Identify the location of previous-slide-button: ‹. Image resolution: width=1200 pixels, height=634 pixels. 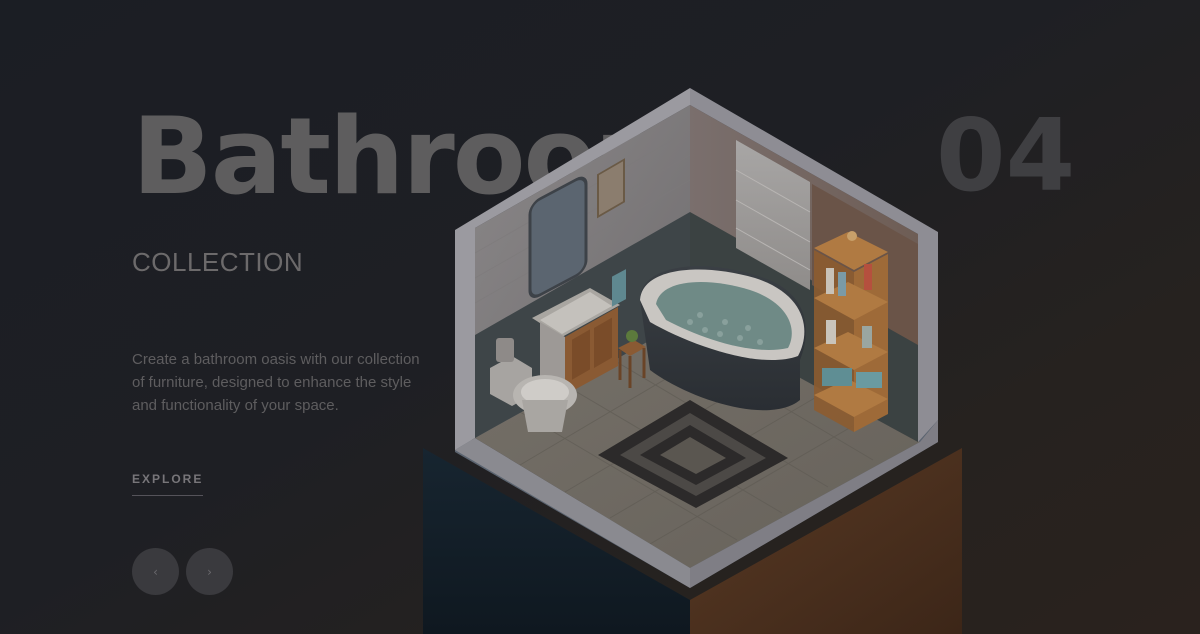
(155, 571).